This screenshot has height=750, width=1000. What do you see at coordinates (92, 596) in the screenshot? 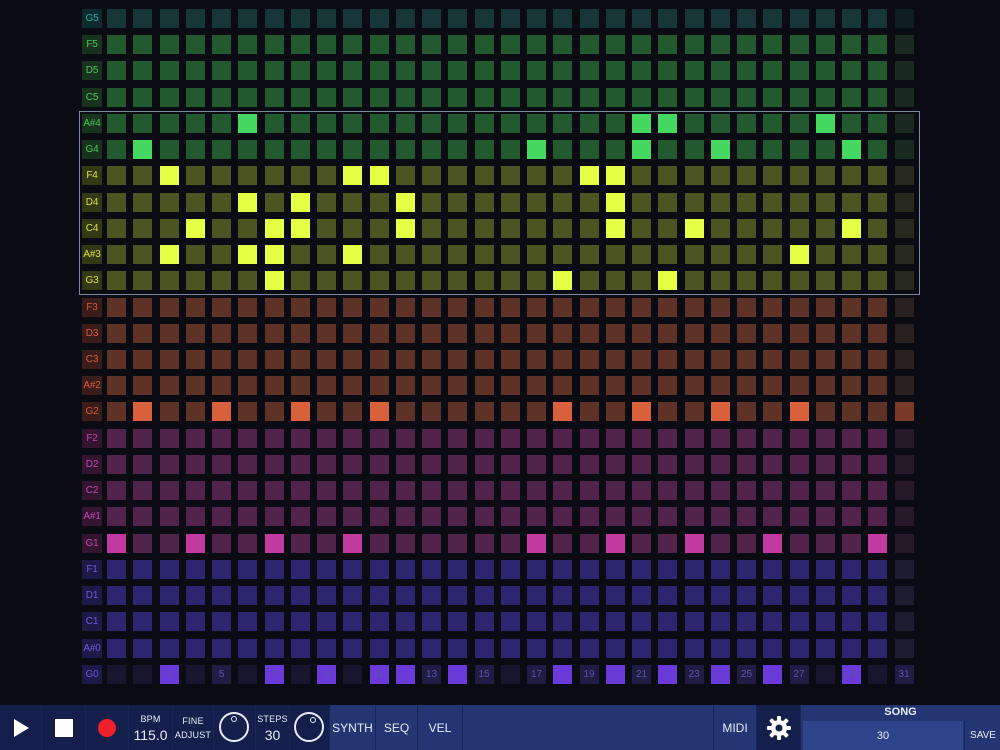
I see `row-label-d1: D1` at bounding box center [92, 596].